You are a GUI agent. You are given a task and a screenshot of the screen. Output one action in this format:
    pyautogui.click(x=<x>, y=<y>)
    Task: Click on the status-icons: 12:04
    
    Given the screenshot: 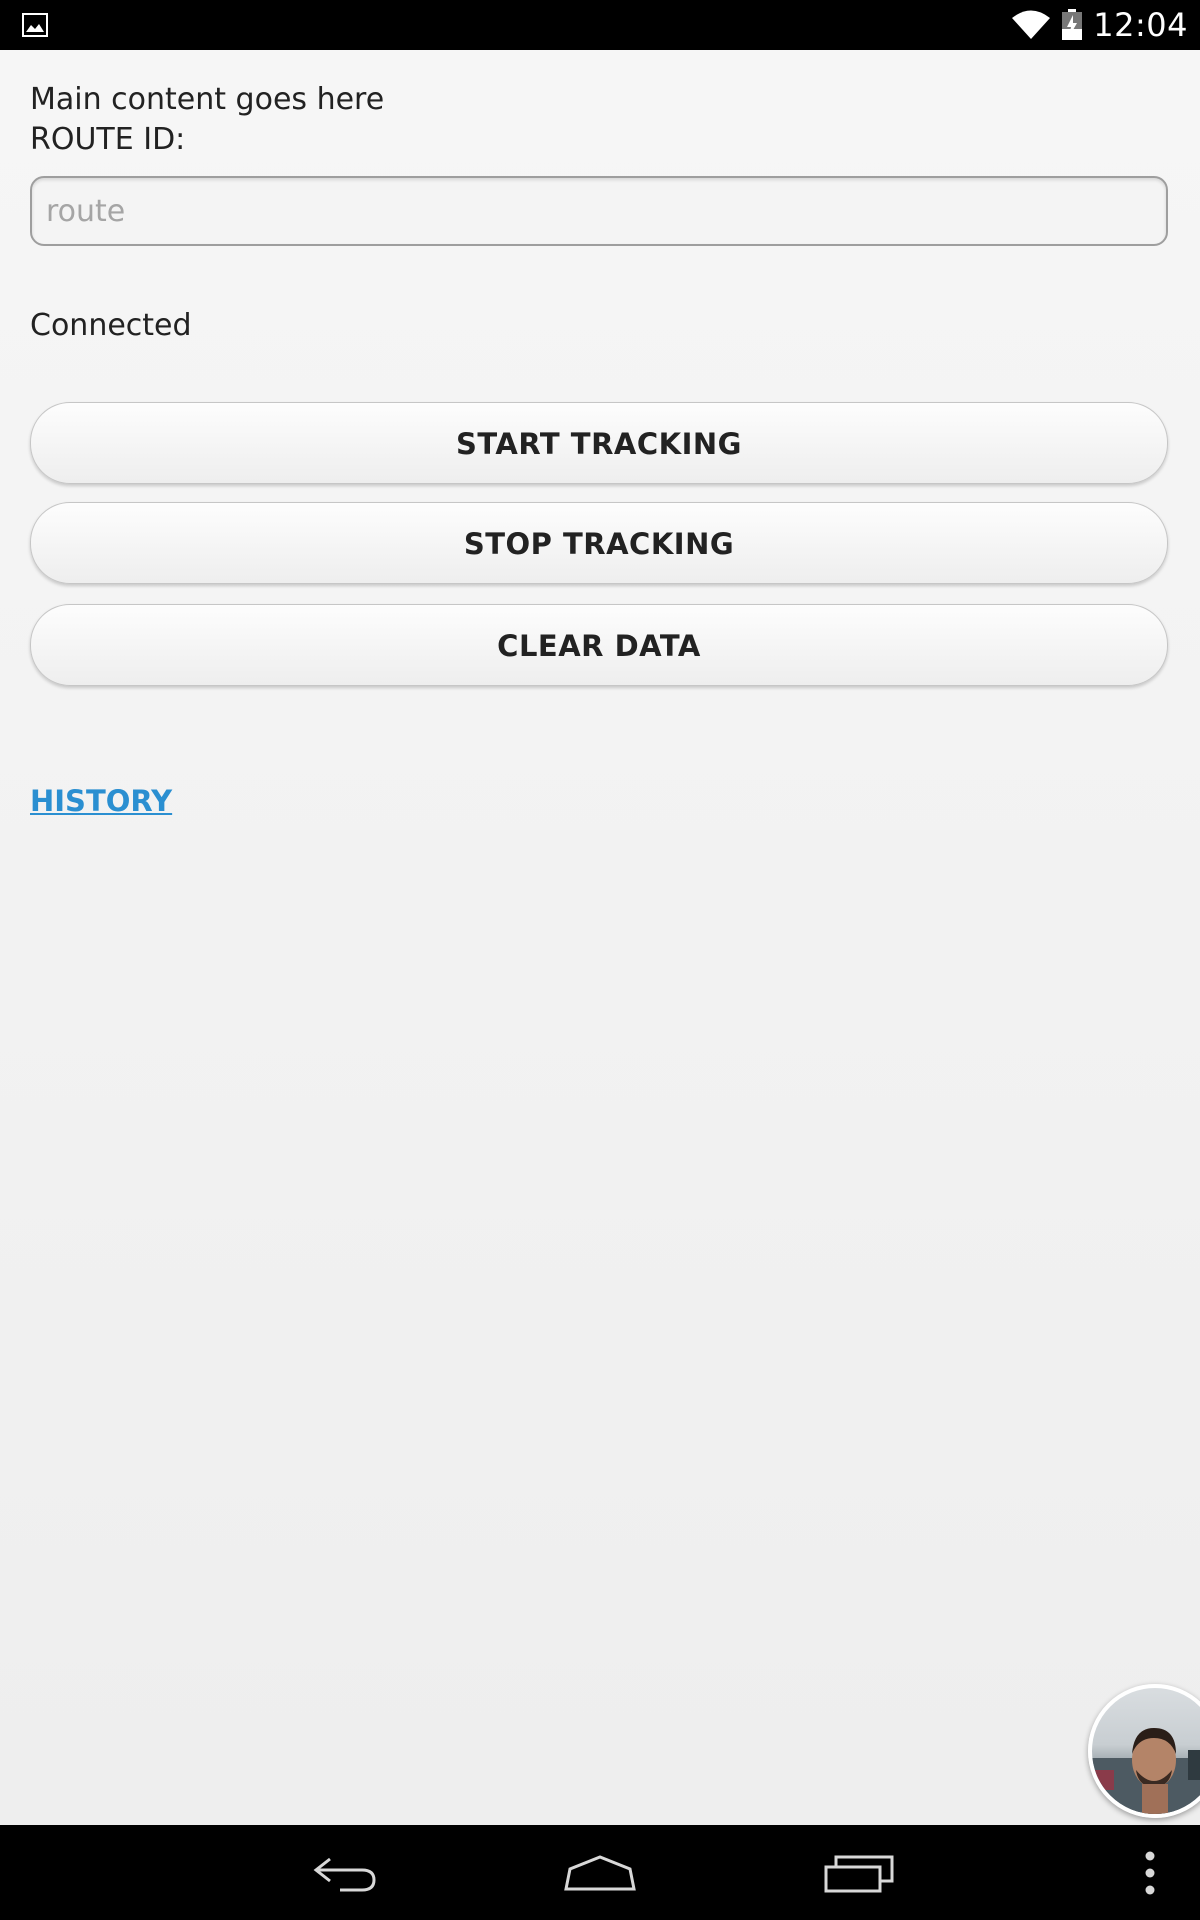 What is the action you would take?
    pyautogui.click(x=1099, y=25)
    